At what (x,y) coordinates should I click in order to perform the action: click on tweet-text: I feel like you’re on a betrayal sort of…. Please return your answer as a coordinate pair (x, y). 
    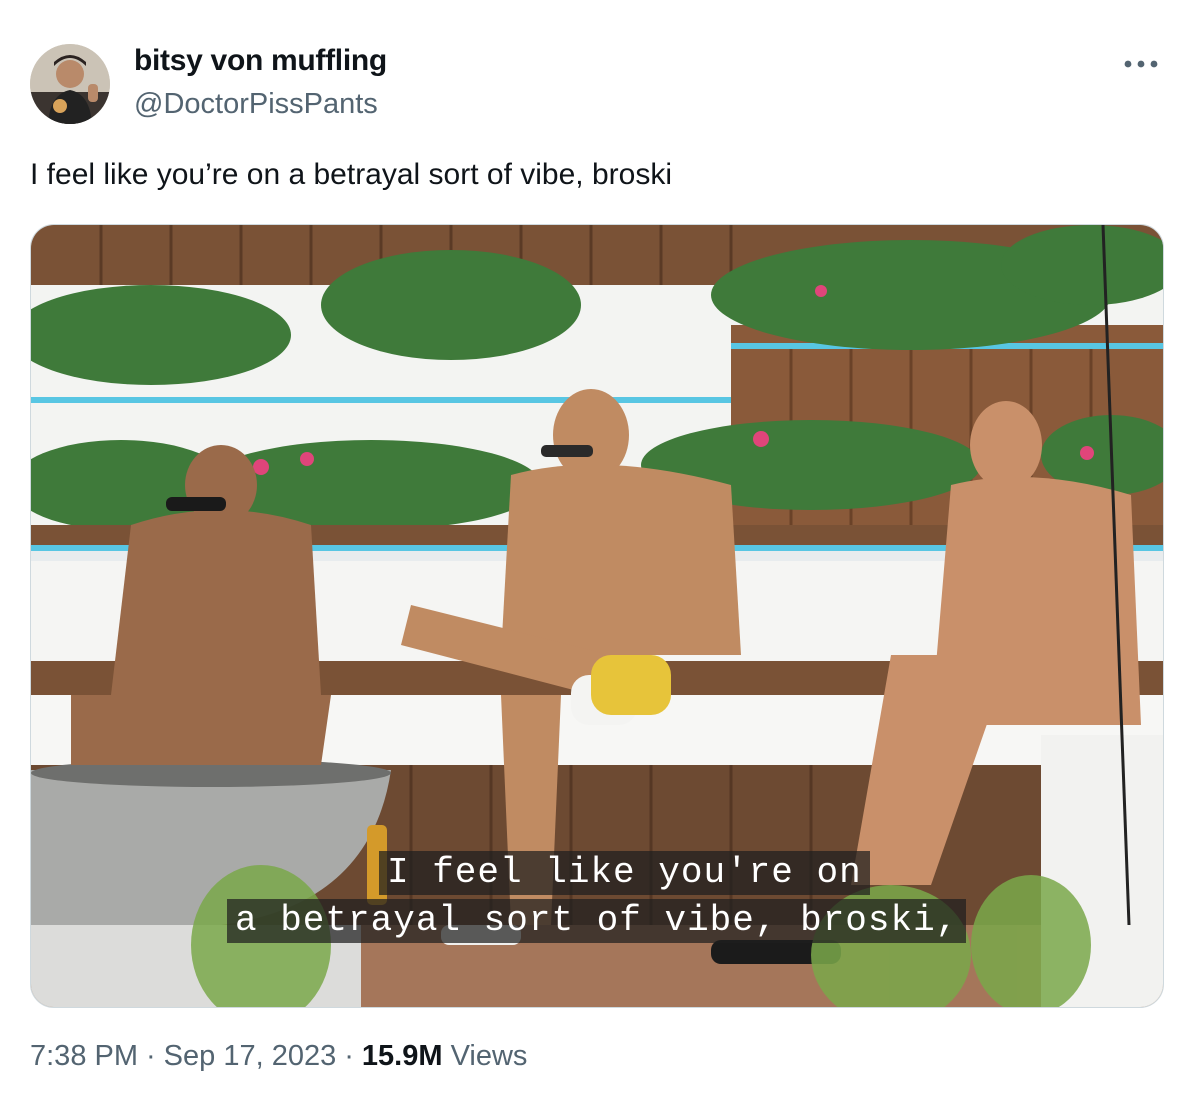
    Looking at the image, I should click on (351, 174).